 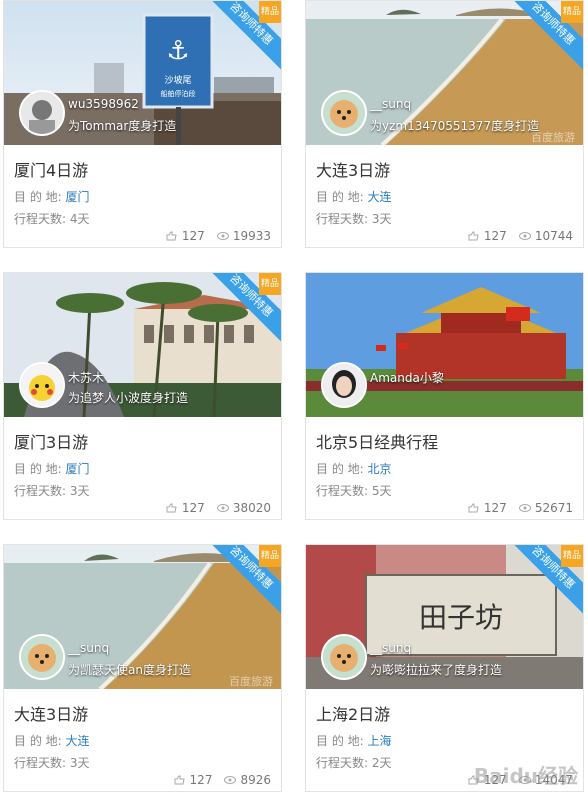 I want to click on trip-photo: 咨询师特惠 精品 木苏木 为追梦人小波度身打造, so click(x=142, y=345).